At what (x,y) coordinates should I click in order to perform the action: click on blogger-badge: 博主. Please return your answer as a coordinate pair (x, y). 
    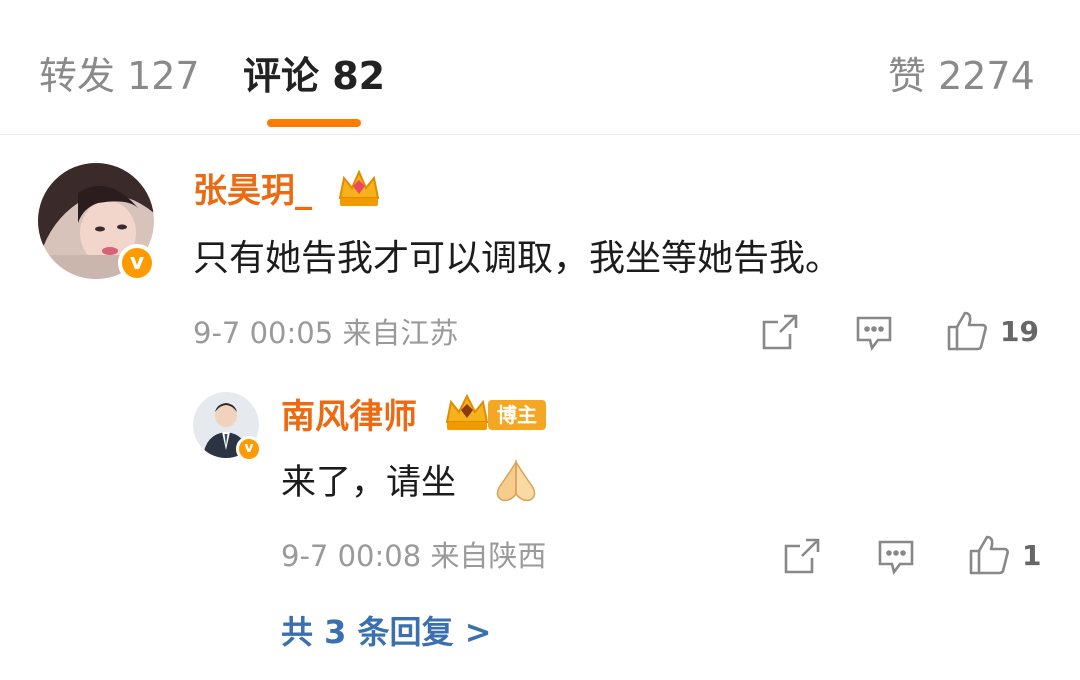
    Looking at the image, I should click on (517, 415).